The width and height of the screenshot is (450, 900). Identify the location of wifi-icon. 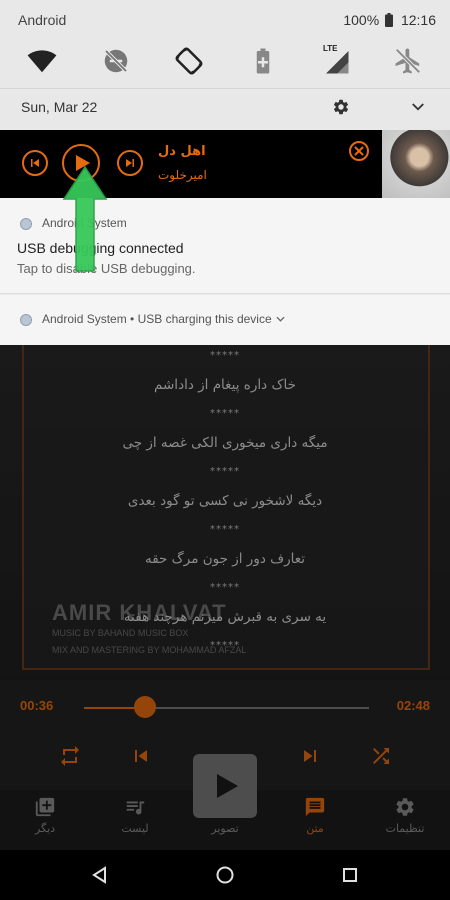
(42, 61).